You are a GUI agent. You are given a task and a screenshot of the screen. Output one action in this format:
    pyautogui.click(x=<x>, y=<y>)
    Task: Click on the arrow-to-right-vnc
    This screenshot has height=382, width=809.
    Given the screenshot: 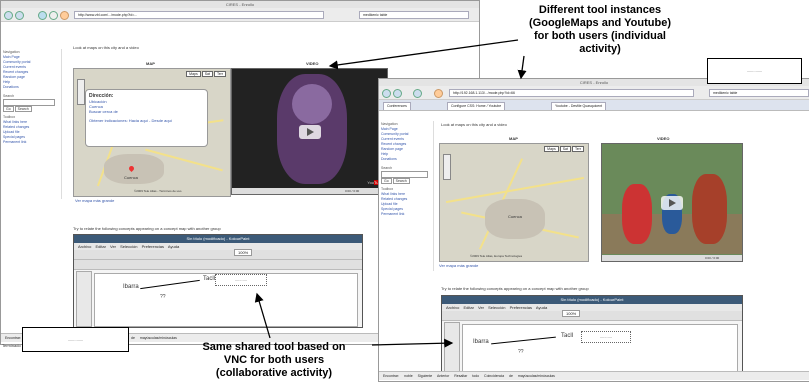 What is the action you would take?
    pyautogui.click(x=412, y=343)
    